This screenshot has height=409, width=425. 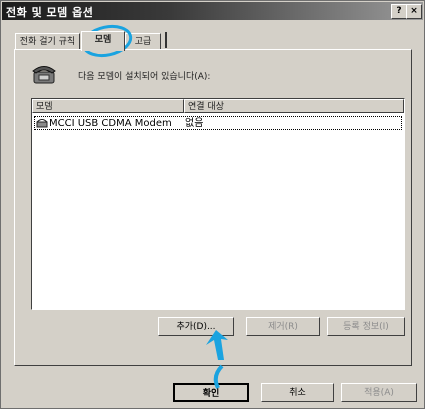 I want to click on tab-advanced: 고급, so click(x=143, y=41).